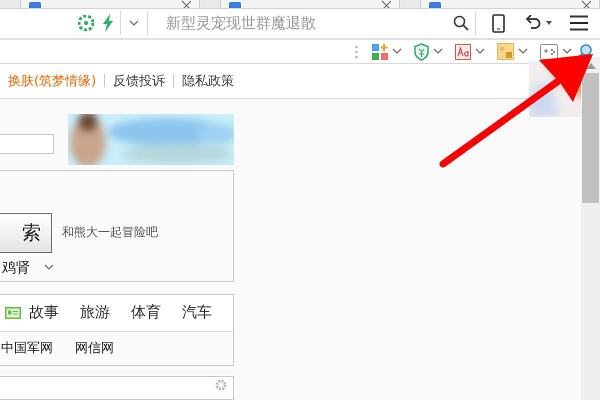 This screenshot has height=400, width=600. Describe the element at coordinates (110, 233) in the screenshot. I see `slogan-text: 和熊大一起冒险吧` at that location.